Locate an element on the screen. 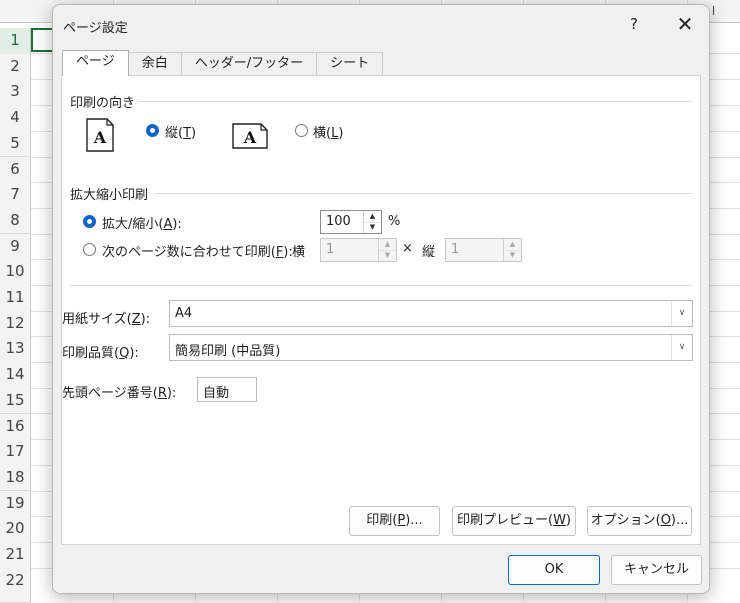  row-header: 11 is located at coordinates (15, 298).